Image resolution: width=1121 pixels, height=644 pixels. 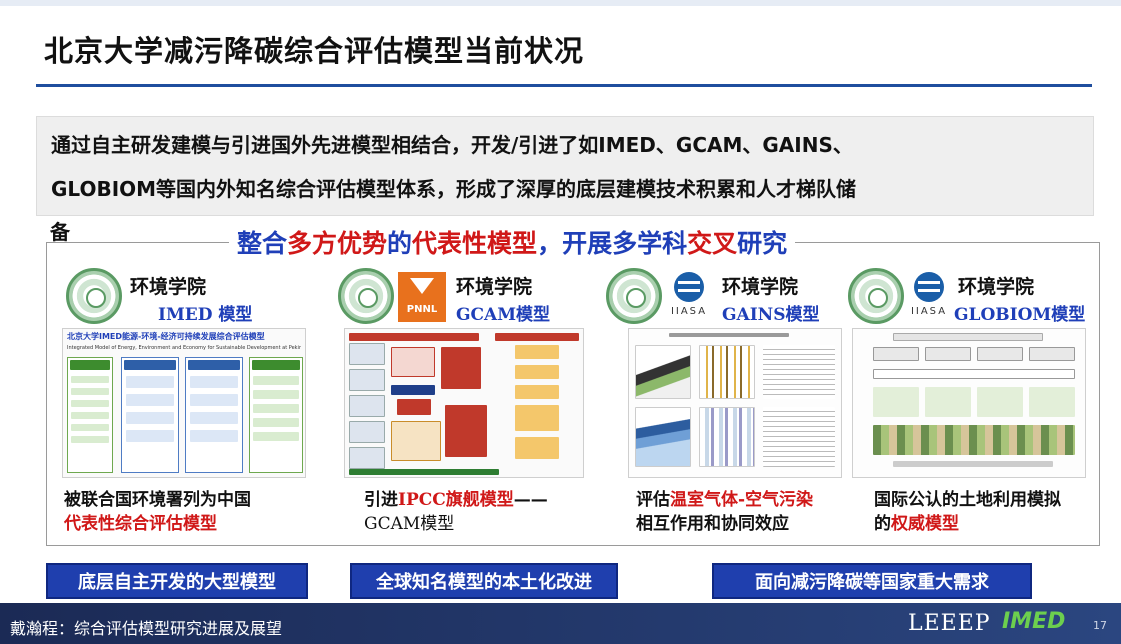 I want to click on imed-logo: IMED, so click(x=1034, y=621).